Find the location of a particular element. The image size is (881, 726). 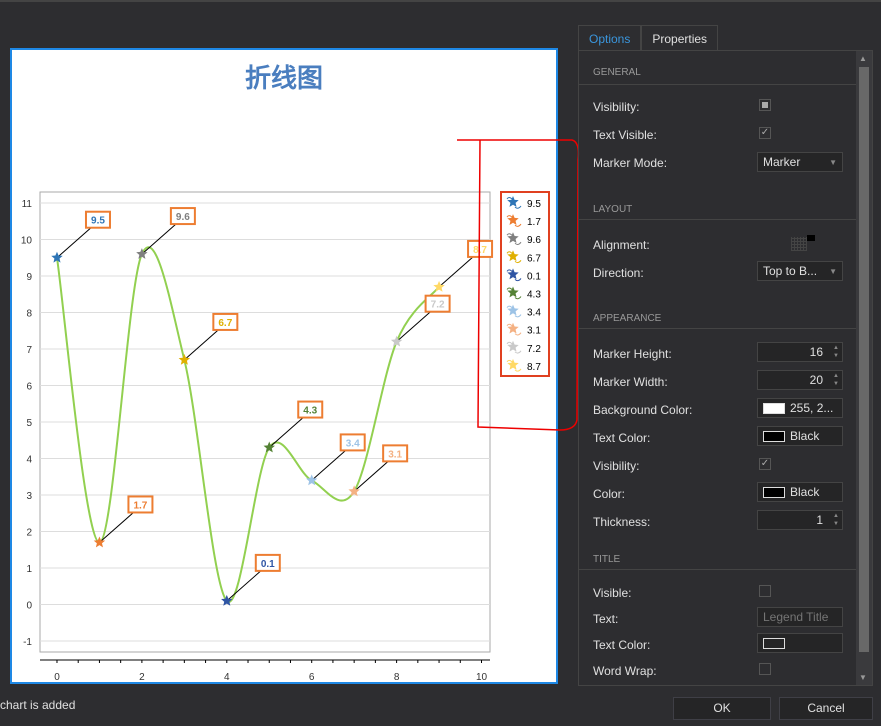

tab-properties: Properties is located at coordinates (680, 38).